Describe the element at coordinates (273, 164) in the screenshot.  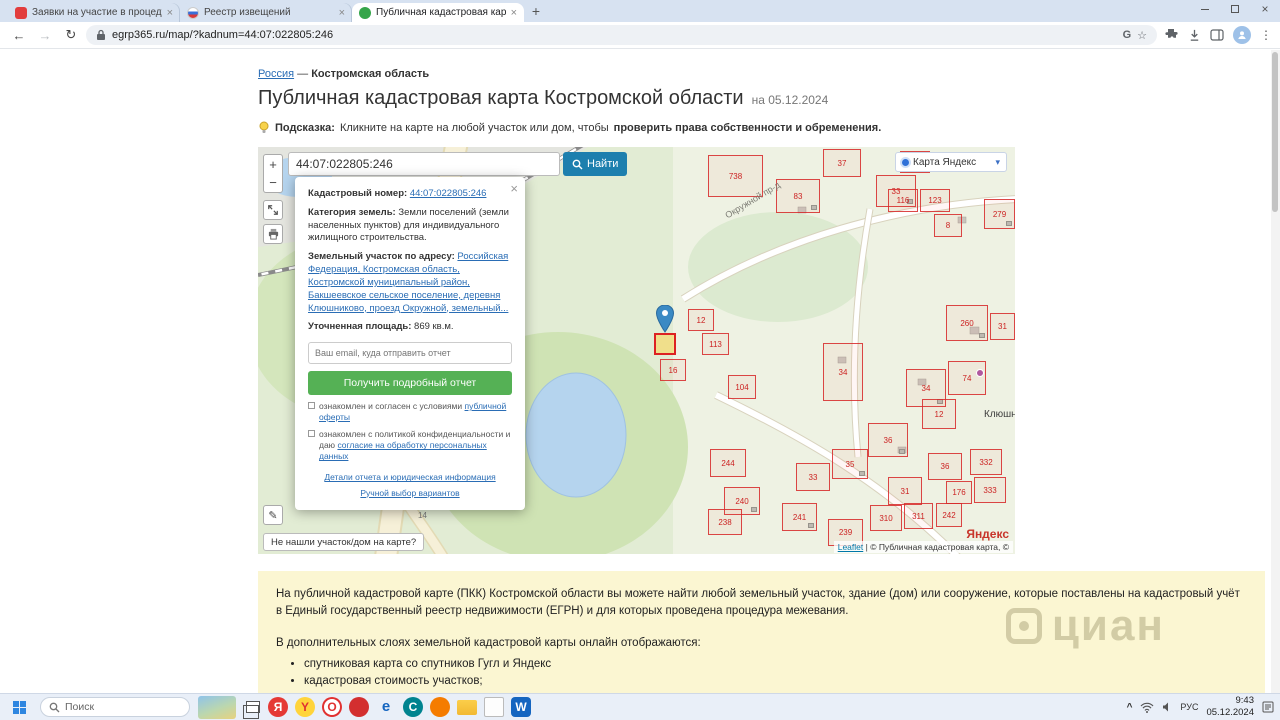
I see `zoom-in-button: +` at that location.